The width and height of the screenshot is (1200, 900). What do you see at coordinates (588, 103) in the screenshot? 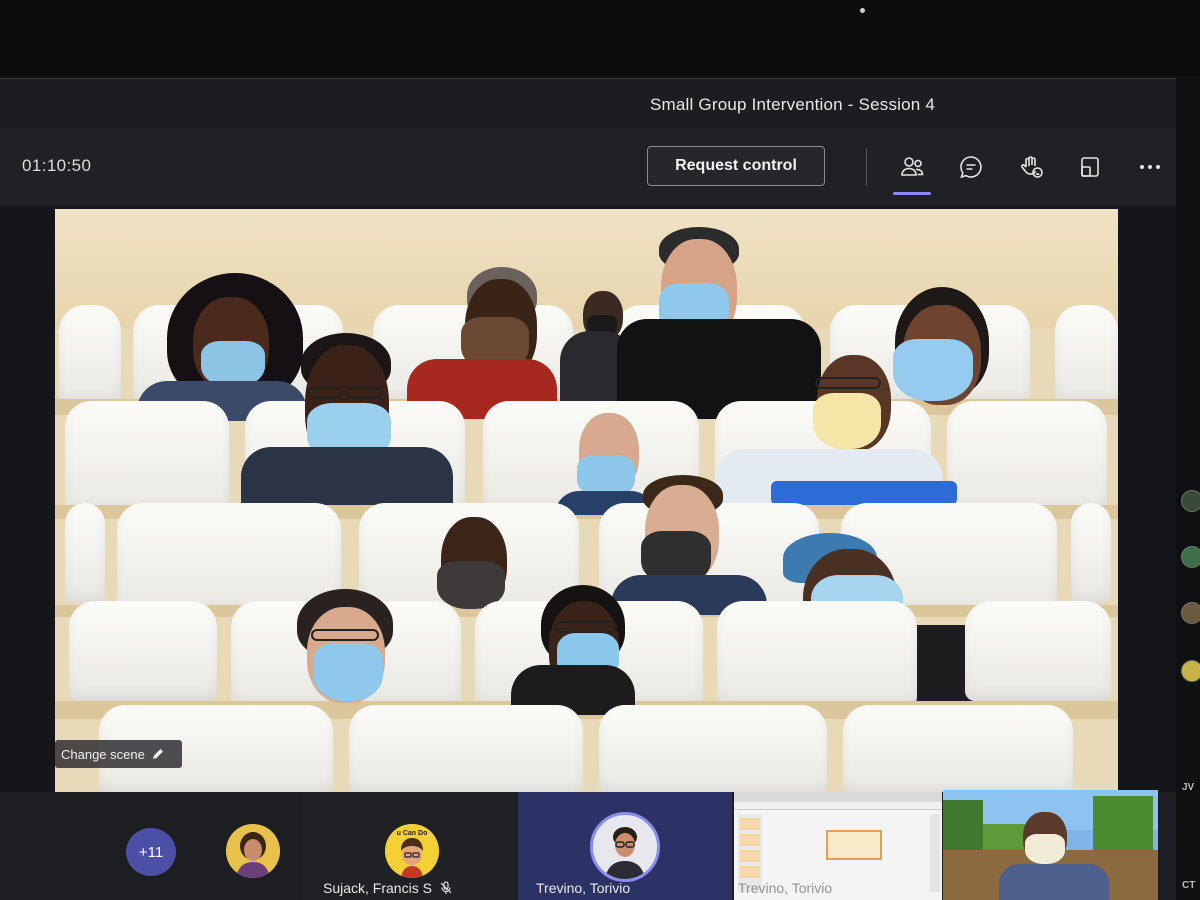
I see `title-bar: Small Group Intervention - Session 4` at bounding box center [588, 103].